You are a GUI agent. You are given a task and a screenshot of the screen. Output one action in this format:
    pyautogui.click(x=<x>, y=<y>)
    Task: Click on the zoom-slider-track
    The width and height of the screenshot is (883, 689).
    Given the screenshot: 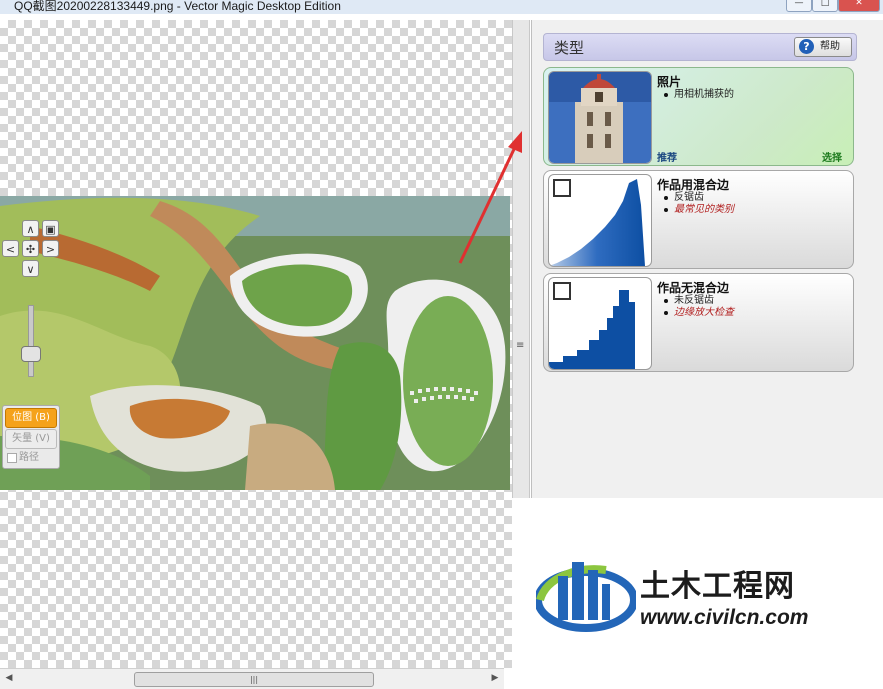 What is the action you would take?
    pyautogui.click(x=31, y=341)
    